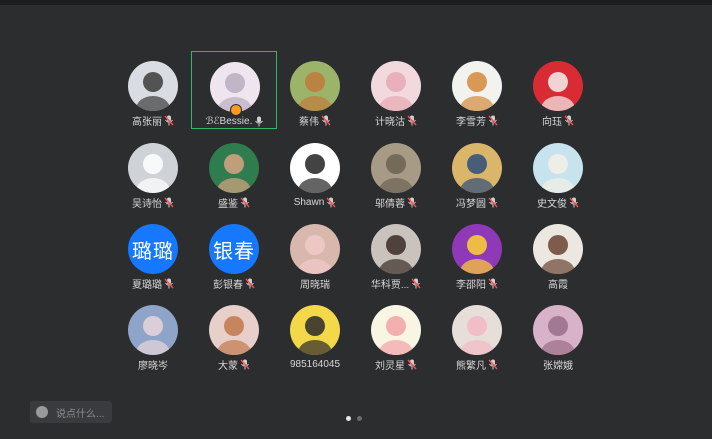 This screenshot has height=439, width=712. I want to click on participant-tile: 高张丽, so click(153, 90).